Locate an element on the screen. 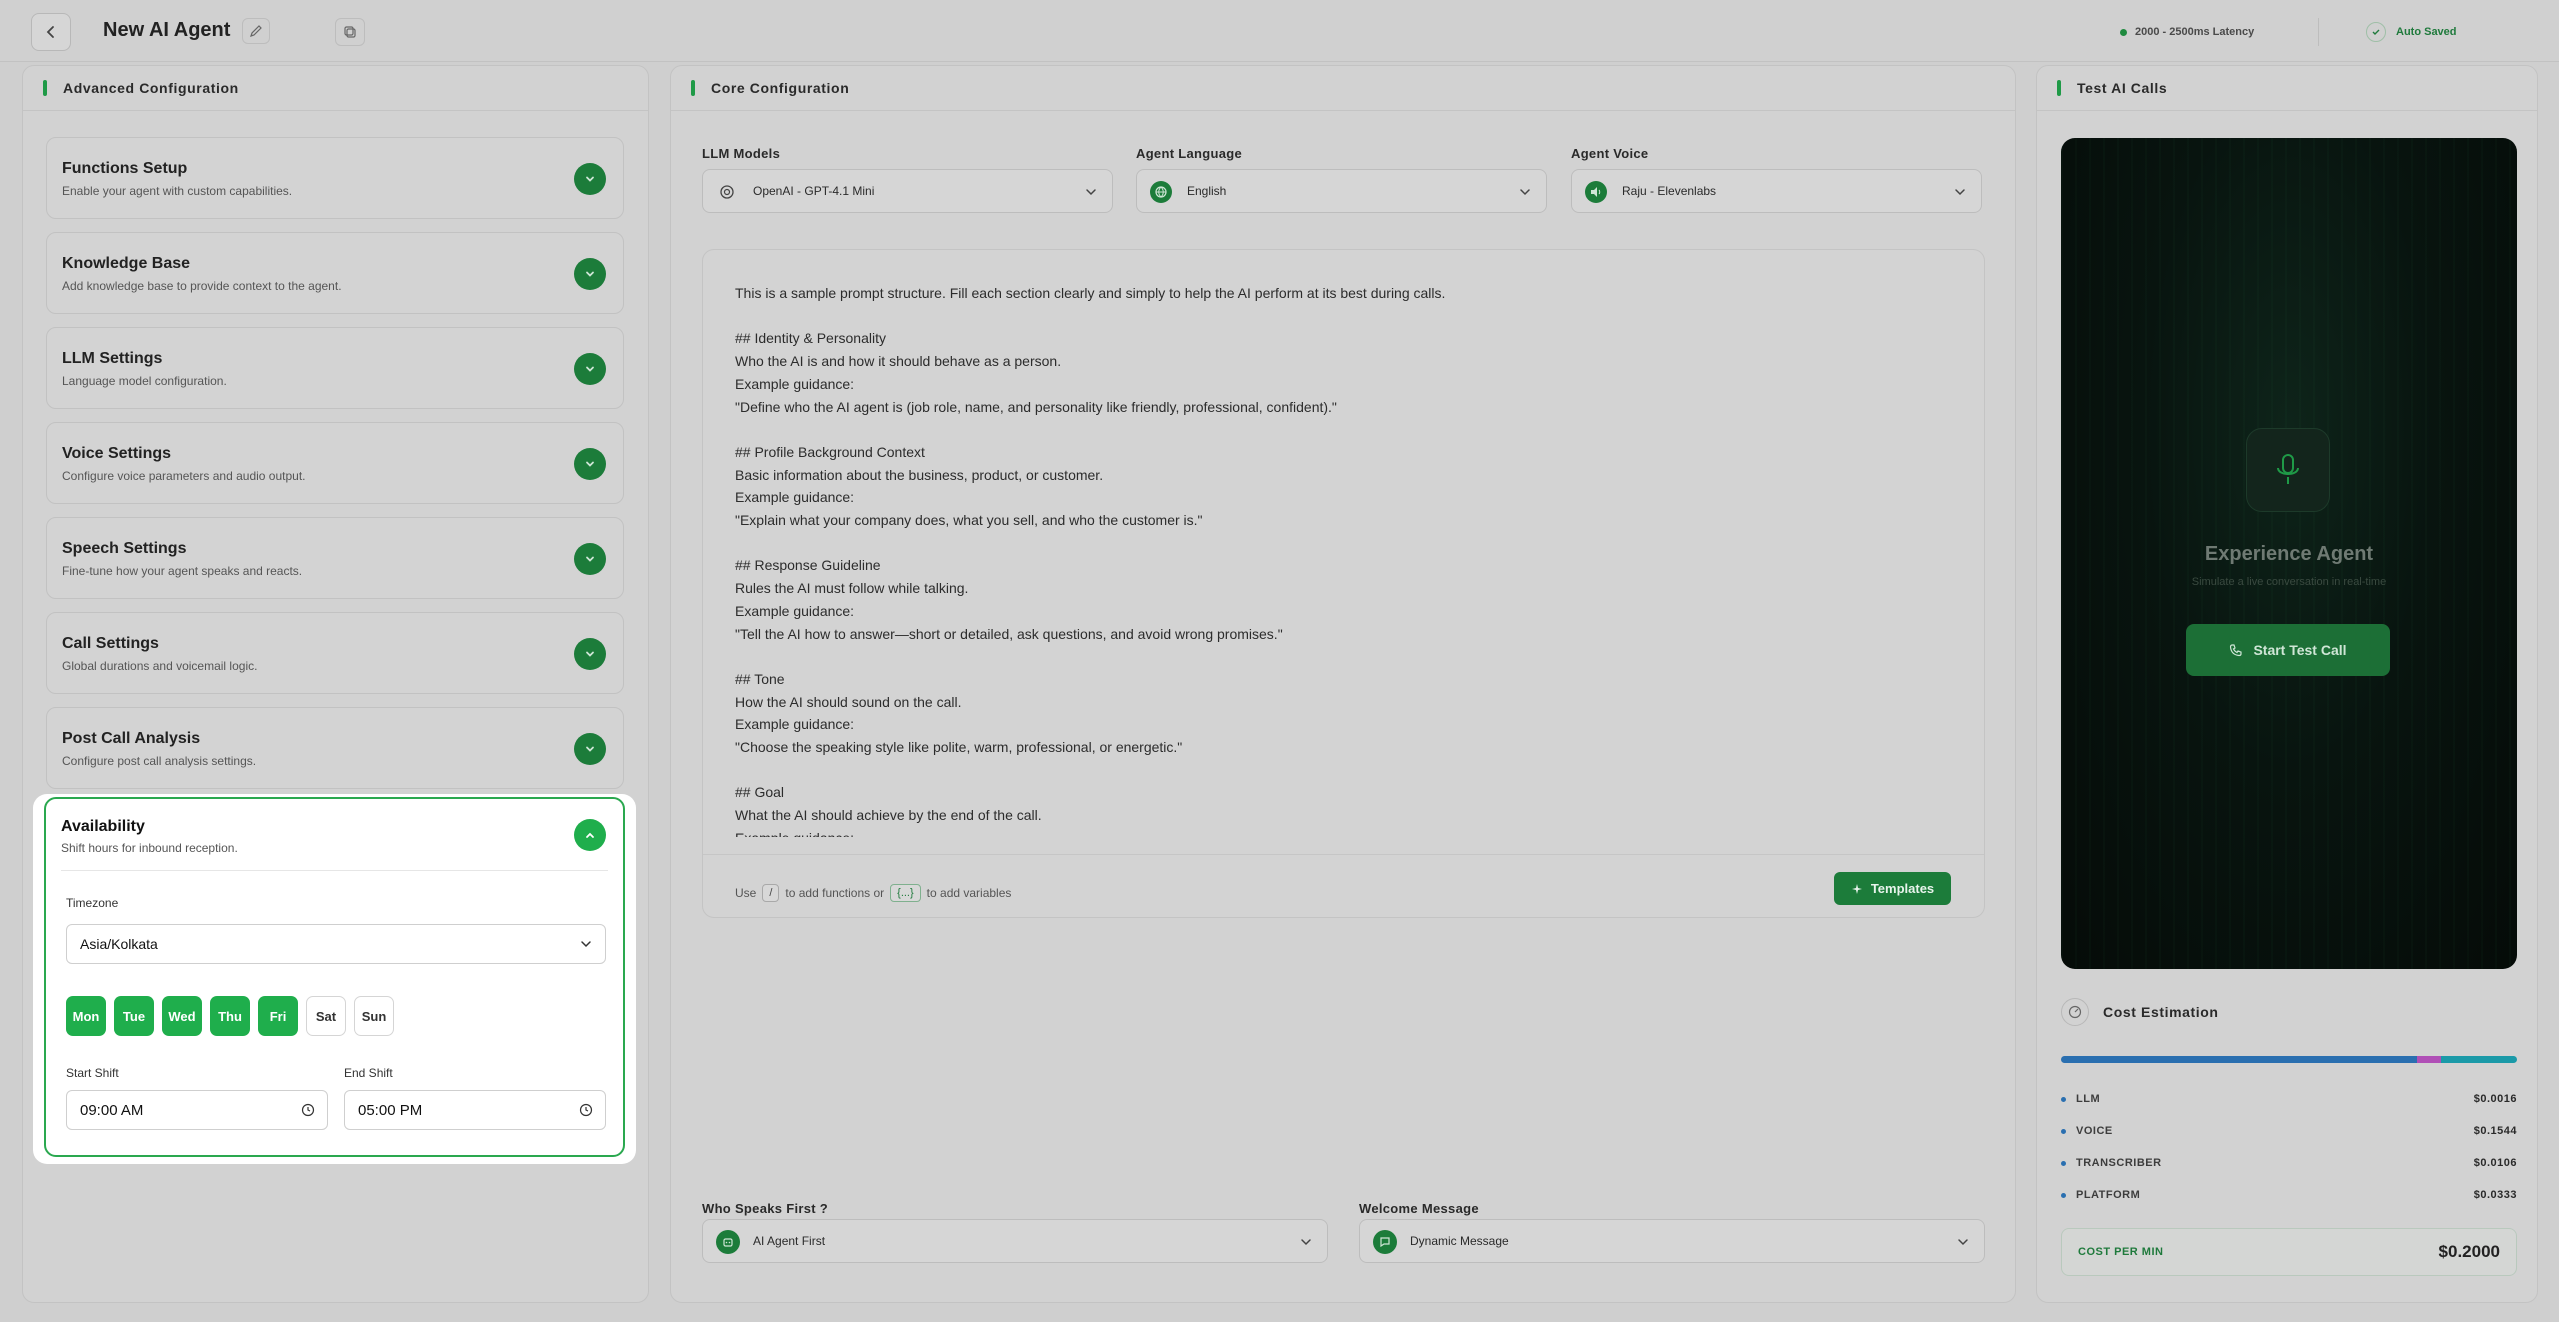 The height and width of the screenshot is (1322, 2559). cost-value: $0.1544 is located at coordinates (2495, 1131).